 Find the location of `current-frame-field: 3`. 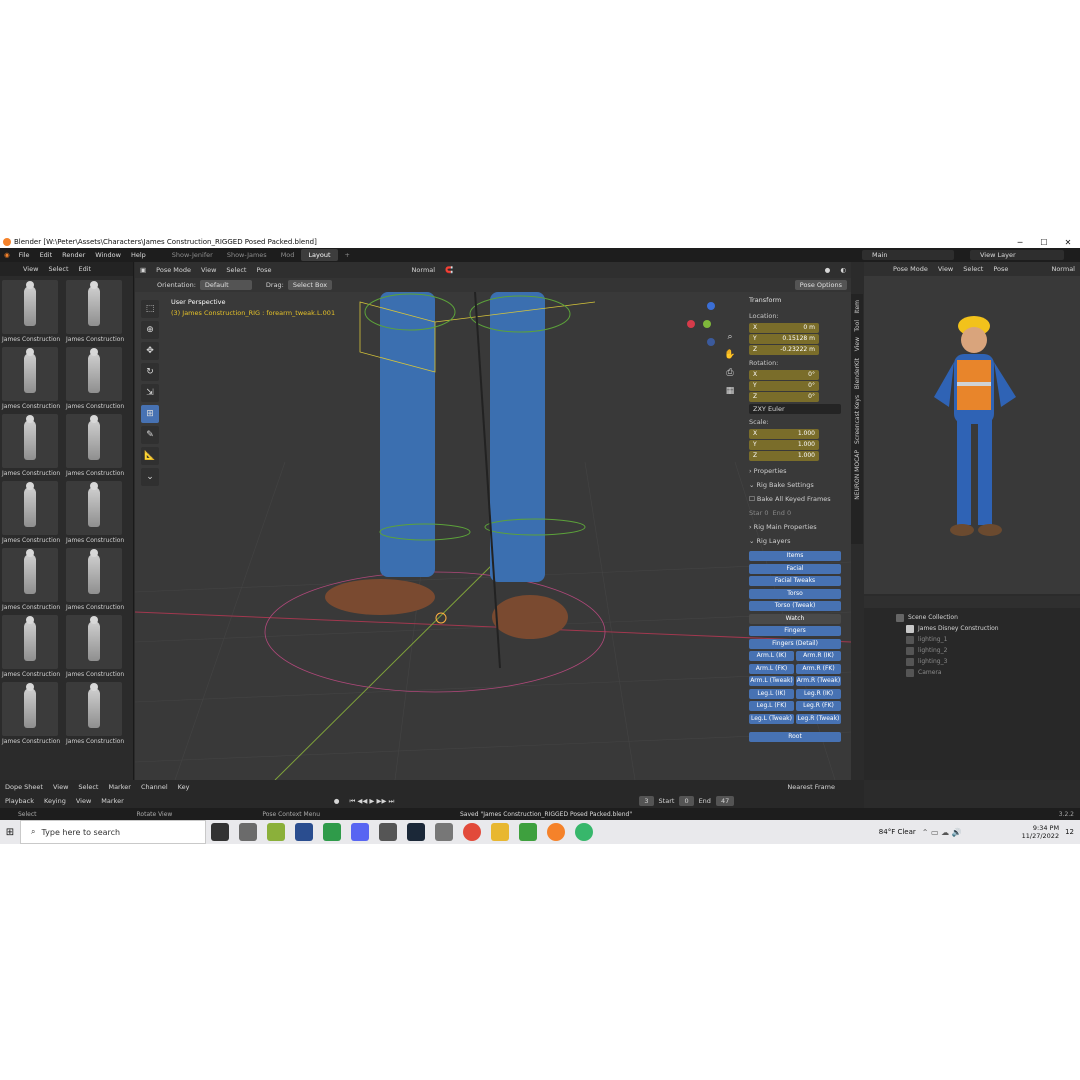

current-frame-field: 3 is located at coordinates (646, 801).